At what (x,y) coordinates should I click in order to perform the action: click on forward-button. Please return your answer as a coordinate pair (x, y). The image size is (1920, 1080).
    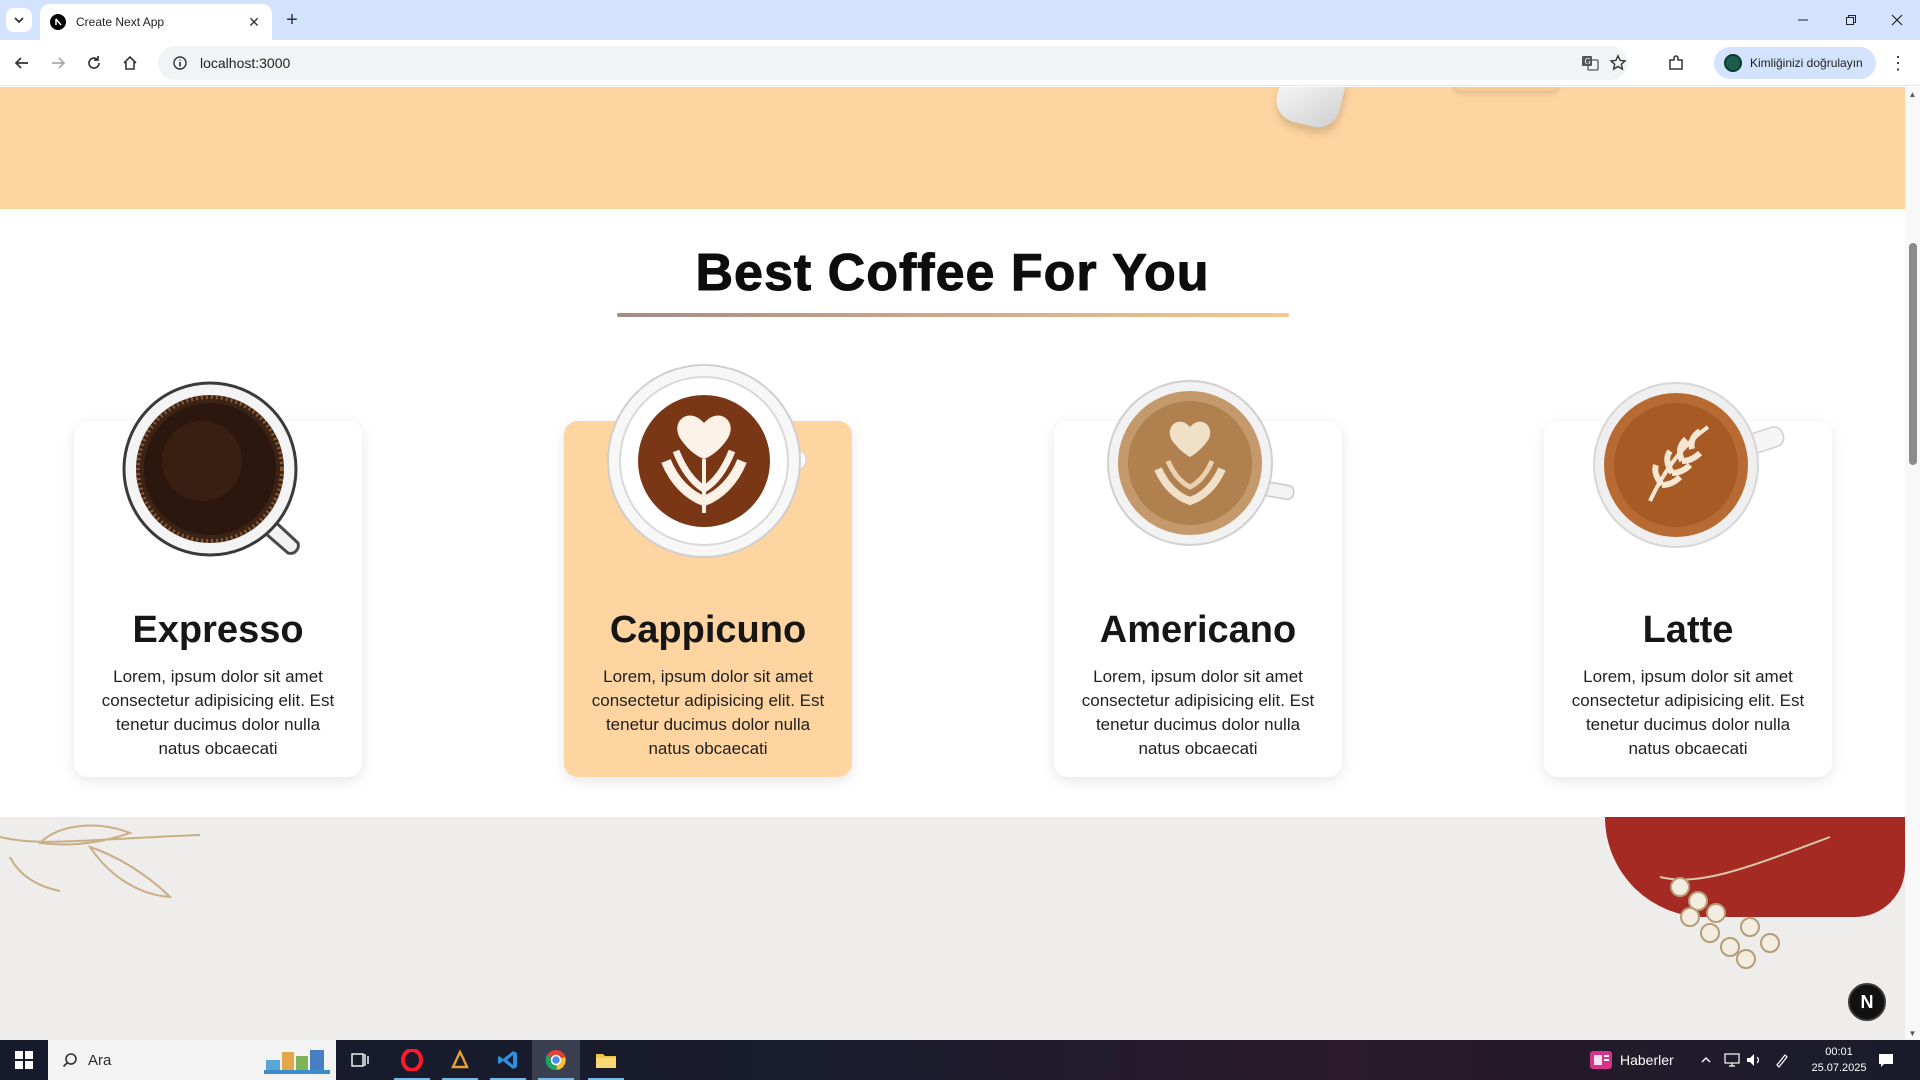
    Looking at the image, I should click on (58, 63).